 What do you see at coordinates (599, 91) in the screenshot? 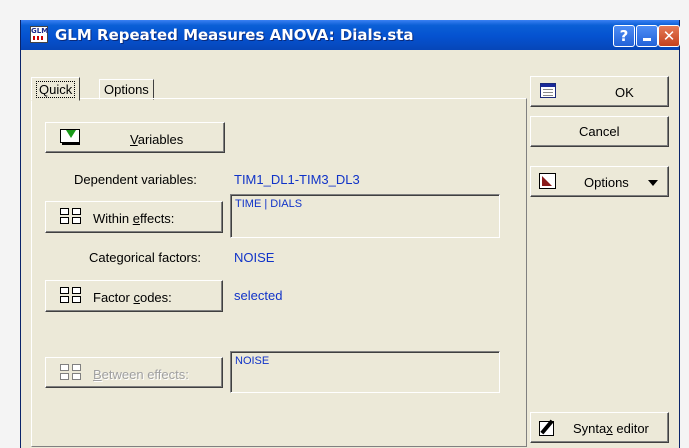
I see `ok-button: OK` at bounding box center [599, 91].